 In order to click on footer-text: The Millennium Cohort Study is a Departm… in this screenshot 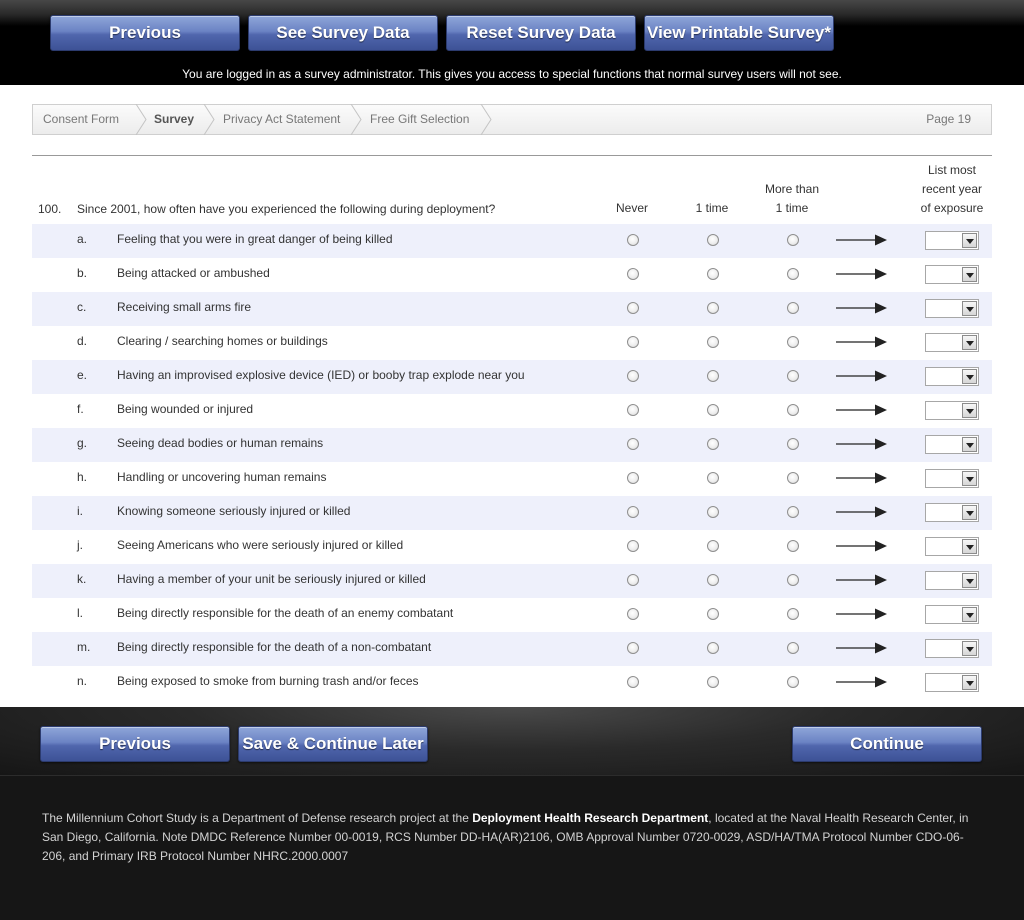, I will do `click(505, 837)`.